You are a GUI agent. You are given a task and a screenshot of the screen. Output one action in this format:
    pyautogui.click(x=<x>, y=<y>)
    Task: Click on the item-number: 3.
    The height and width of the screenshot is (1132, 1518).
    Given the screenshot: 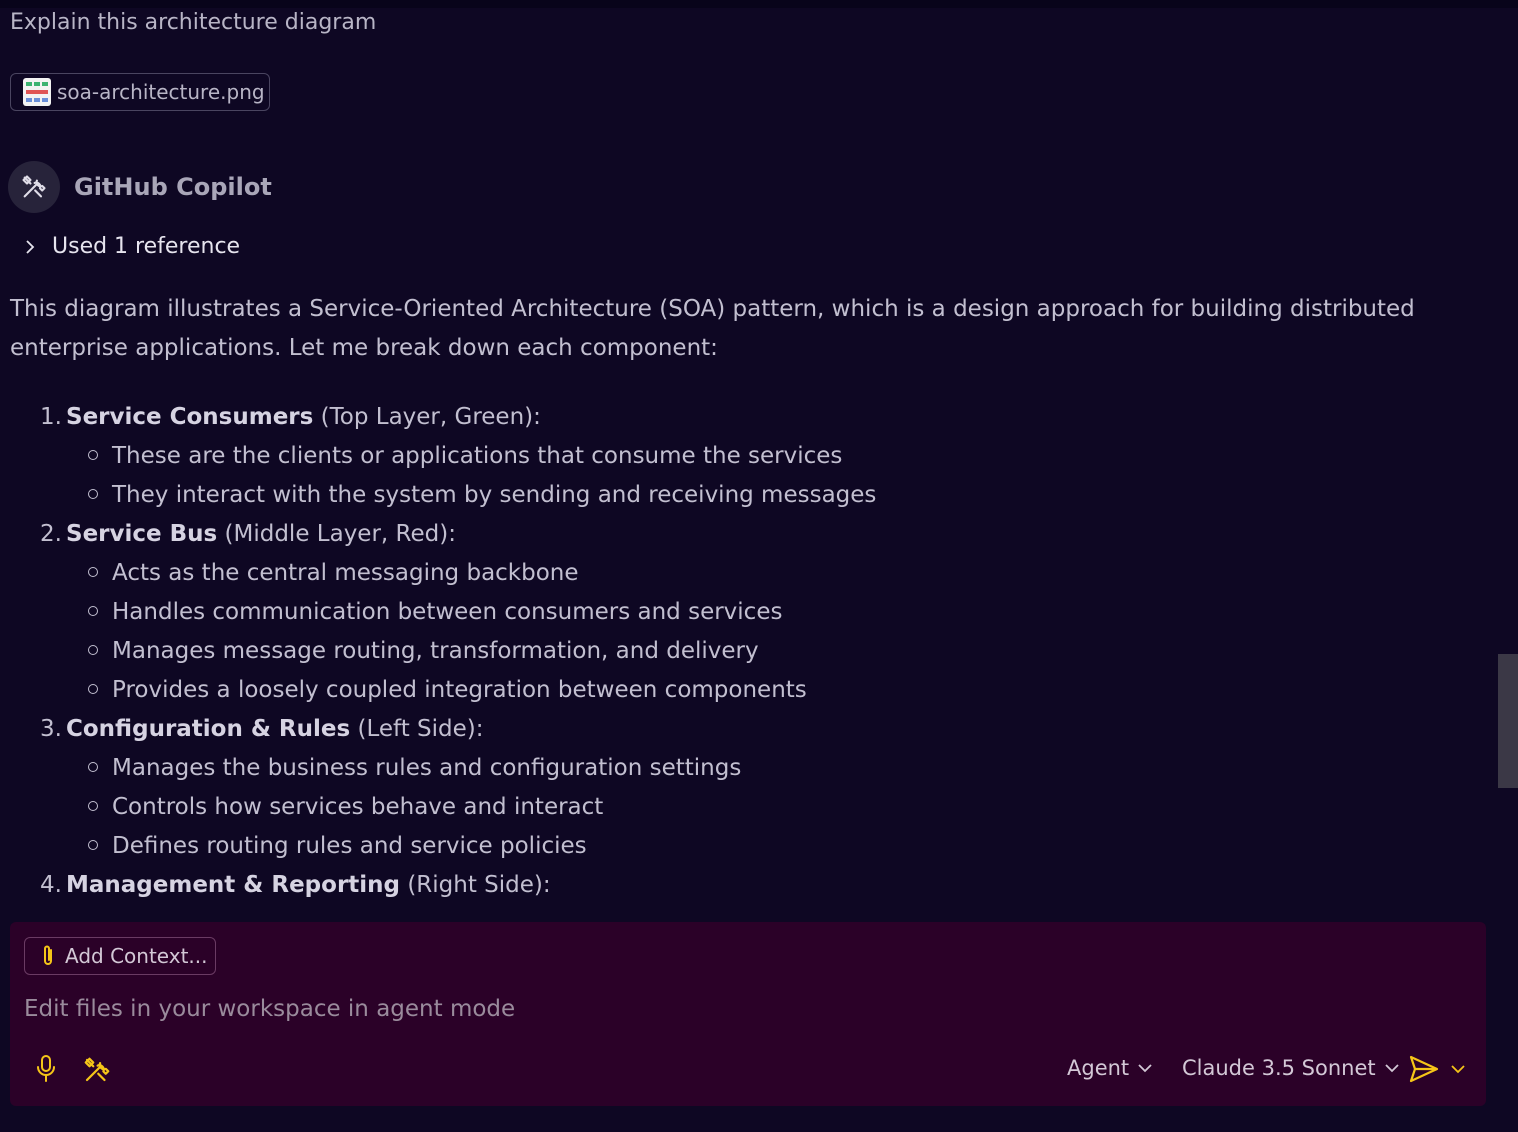 What is the action you would take?
    pyautogui.click(x=51, y=729)
    